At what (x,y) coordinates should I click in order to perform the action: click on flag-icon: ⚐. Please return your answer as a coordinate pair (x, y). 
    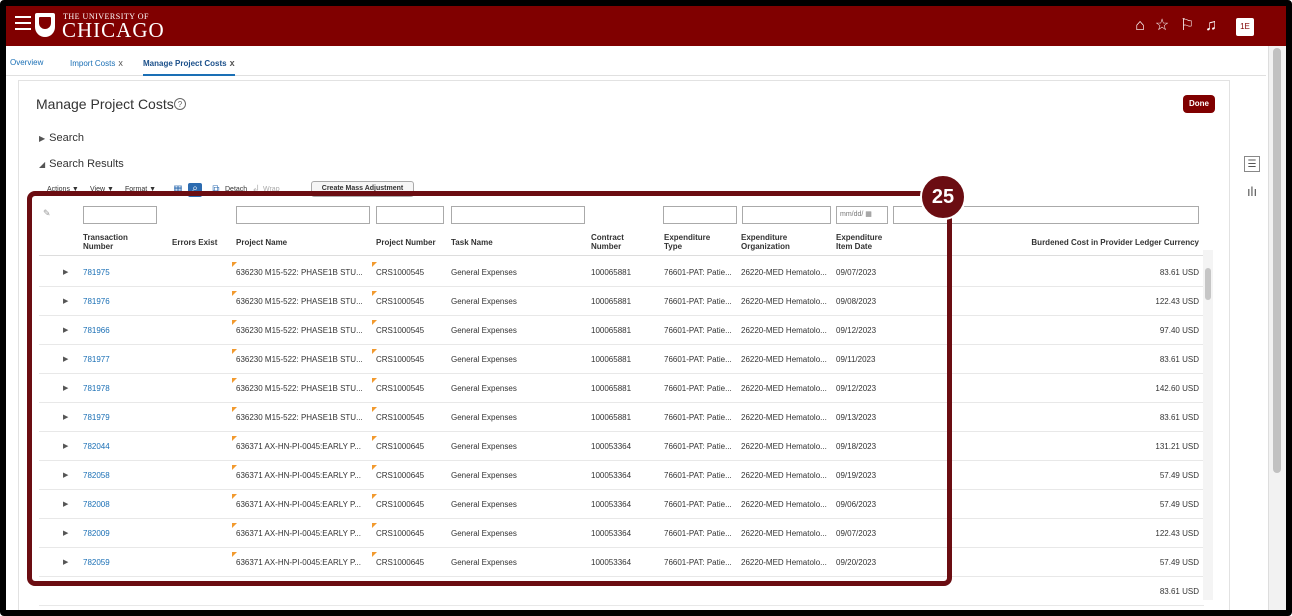
    Looking at the image, I should click on (1187, 26).